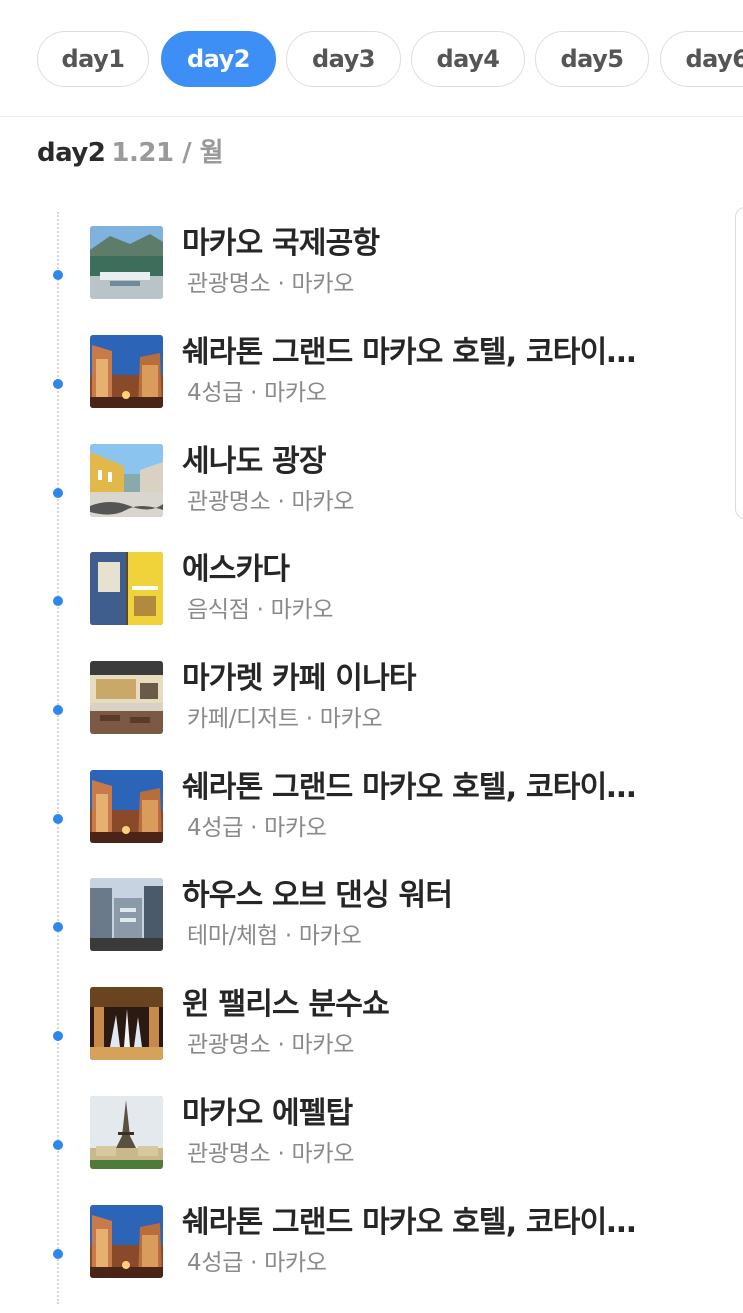 This screenshot has height=1313, width=743. Describe the element at coordinates (260, 610) in the screenshot. I see `place-category-location: 음식점 · 마카오` at that location.